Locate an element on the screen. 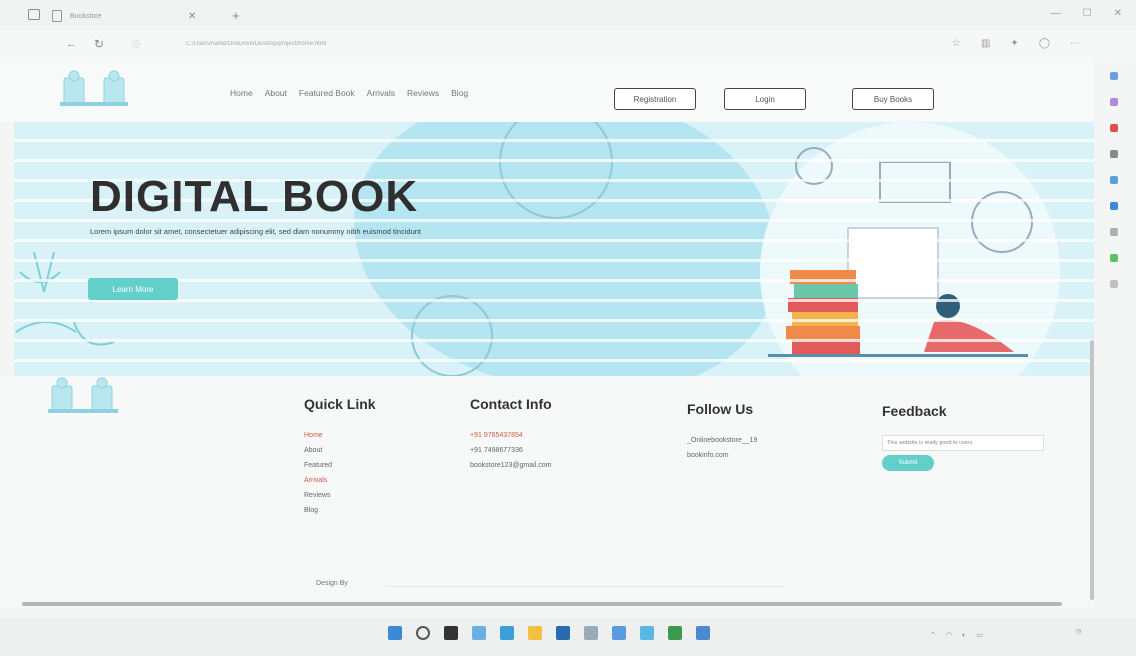 The height and width of the screenshot is (656, 1136). split-screen-icon: ▥ is located at coordinates (985, 43).